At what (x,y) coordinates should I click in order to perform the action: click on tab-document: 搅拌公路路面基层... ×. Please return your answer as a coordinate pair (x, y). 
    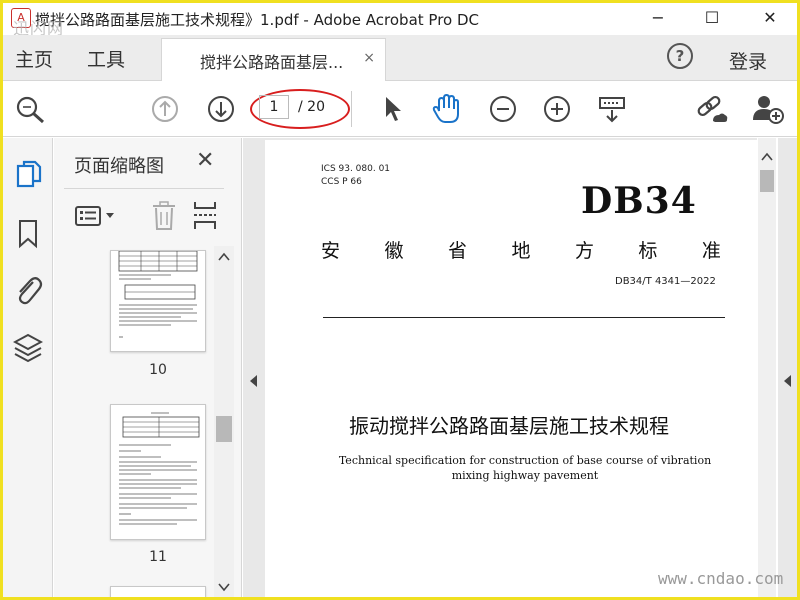
    Looking at the image, I should click on (273, 59).